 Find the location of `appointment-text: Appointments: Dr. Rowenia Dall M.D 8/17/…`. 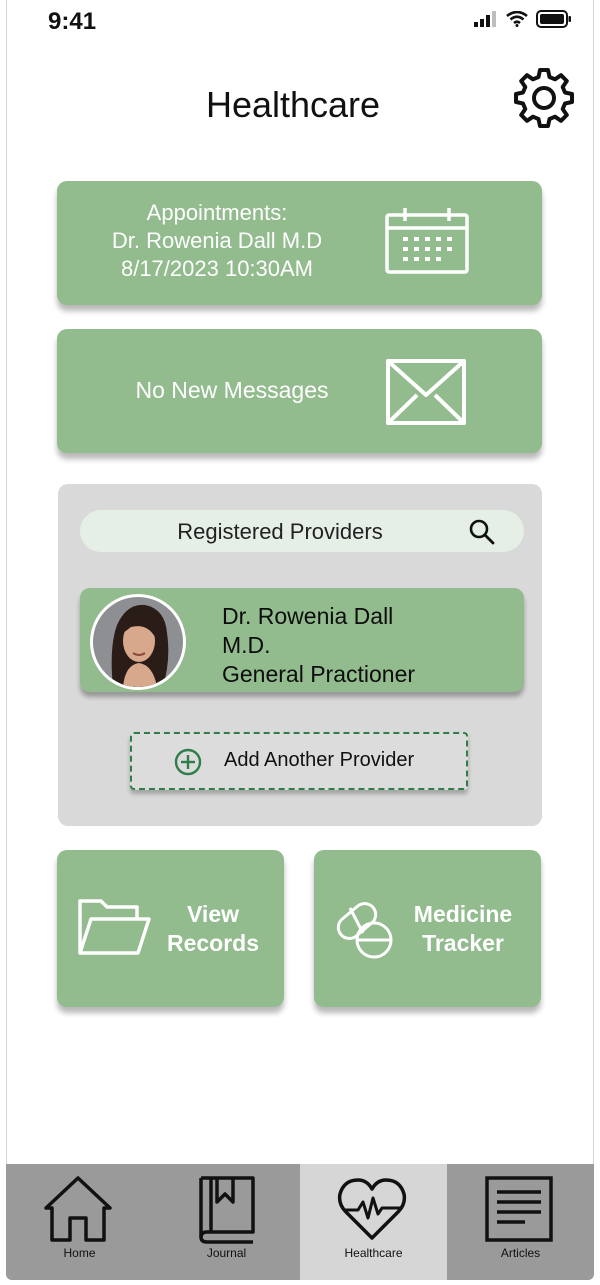

appointment-text: Appointments: Dr. Rowenia Dall M.D 8/17/… is located at coordinates (217, 241).